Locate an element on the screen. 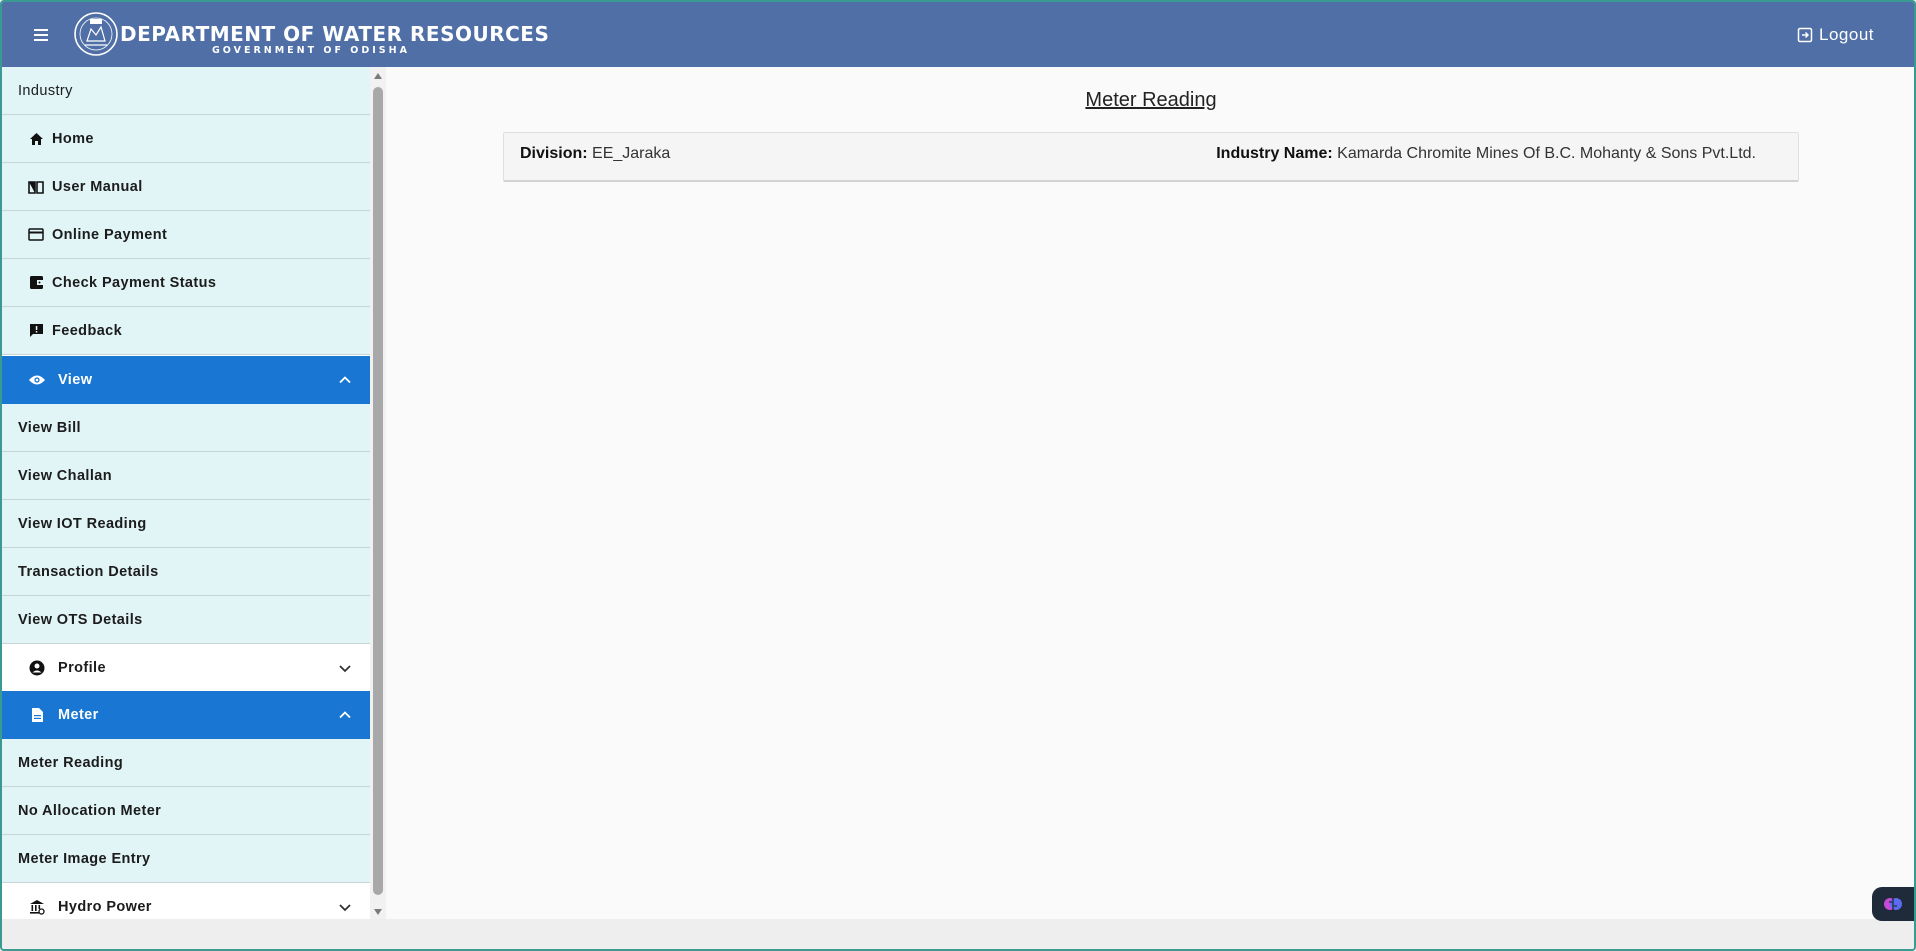 This screenshot has width=1916, height=951. sidebar-item-label: User Manual is located at coordinates (97, 186).